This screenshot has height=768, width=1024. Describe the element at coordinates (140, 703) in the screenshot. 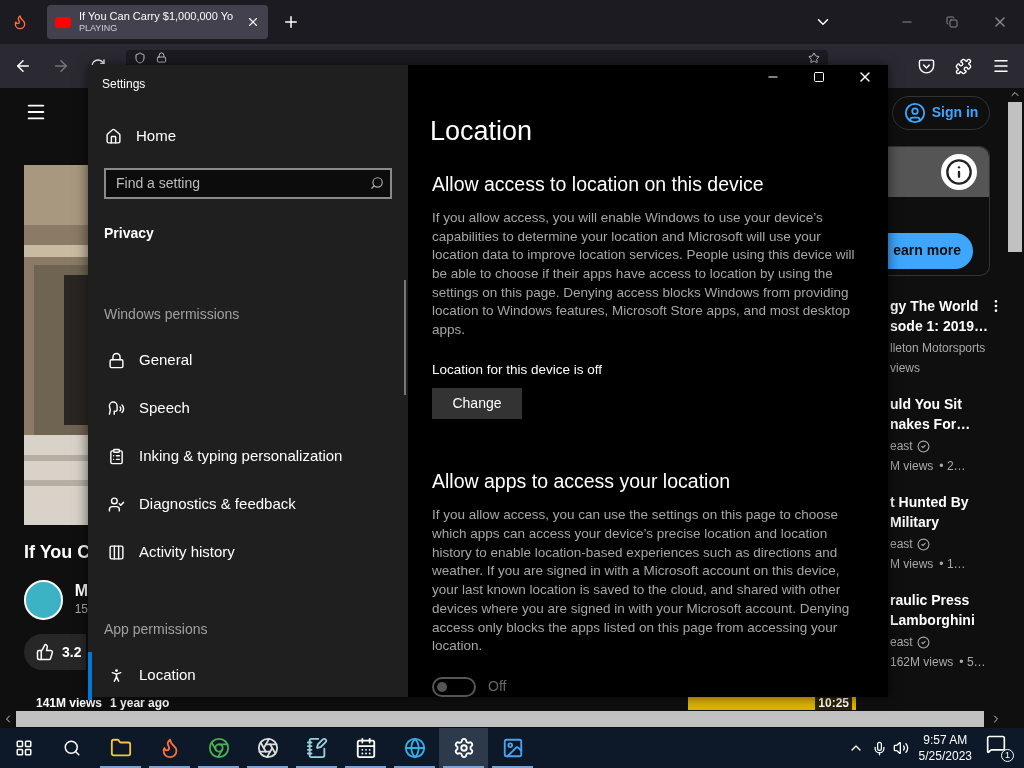

I see `video-age: 1 year ago` at that location.